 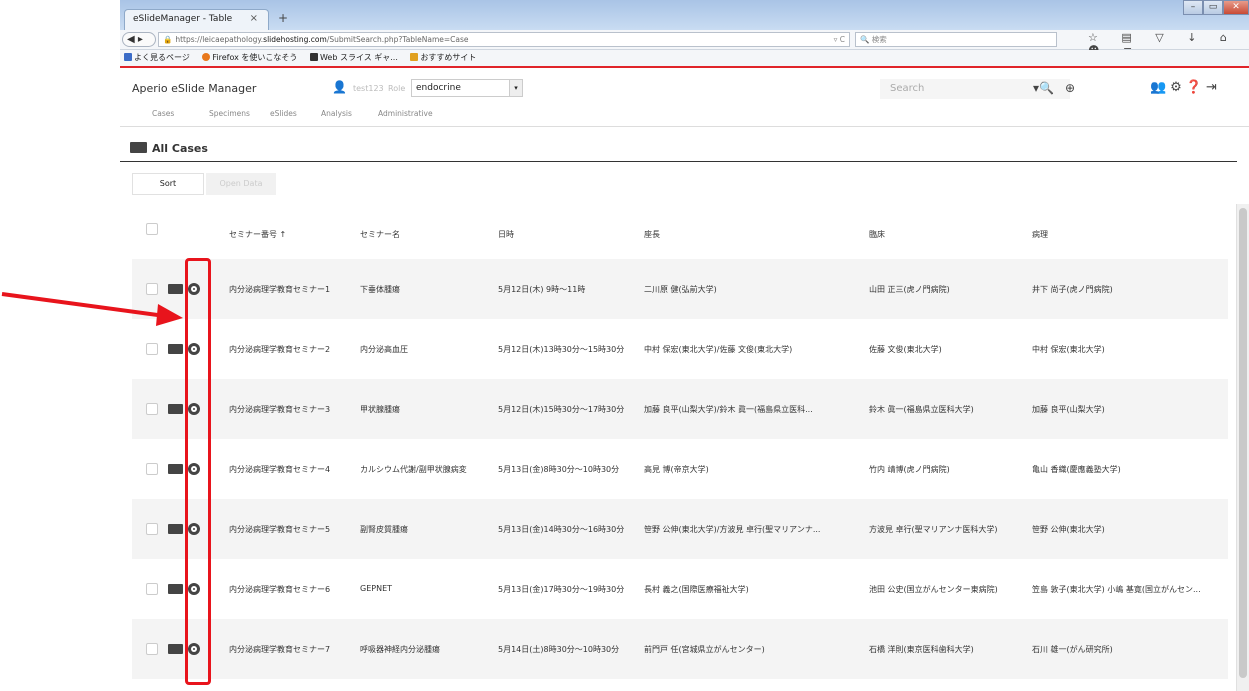 I want to click on open-data-button: Open Data, so click(x=241, y=184).